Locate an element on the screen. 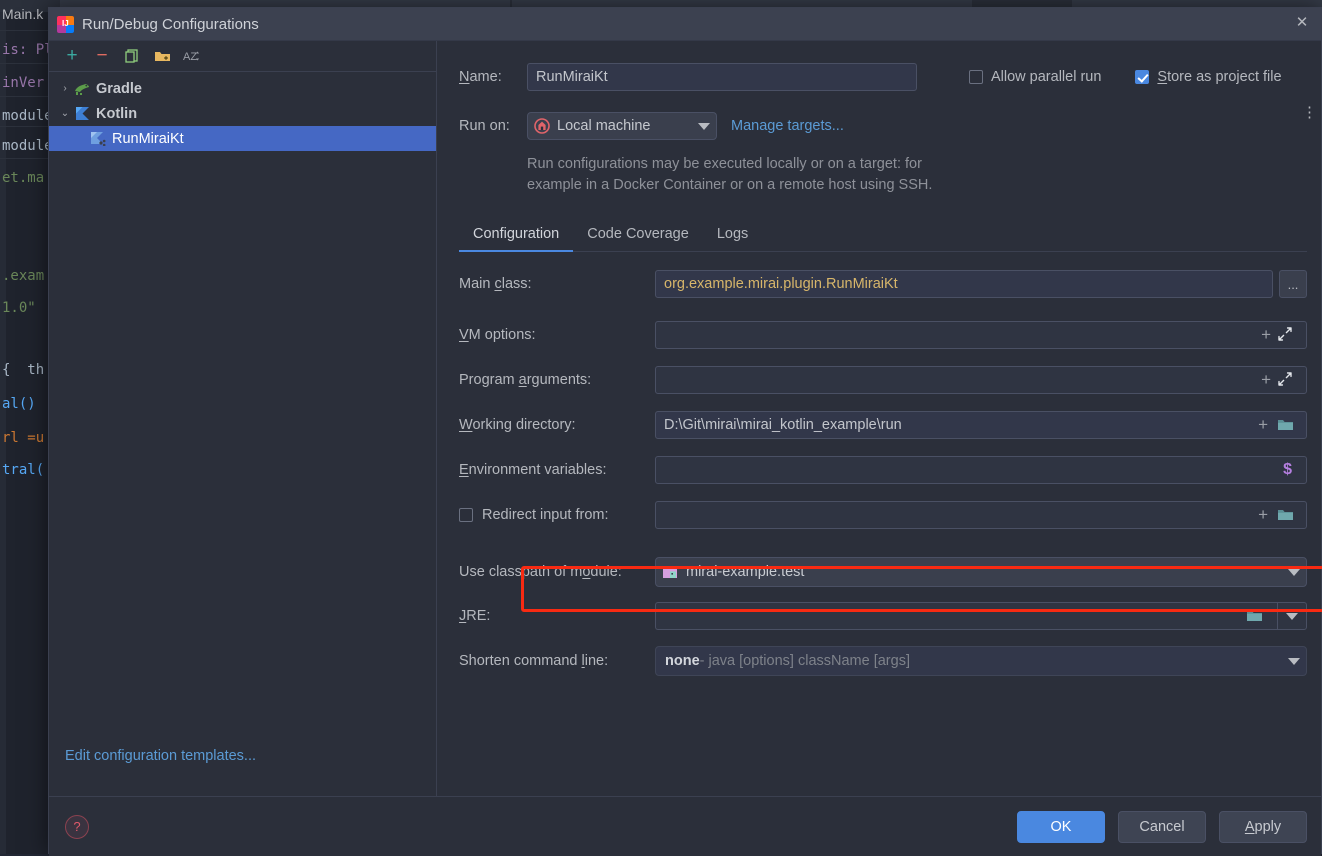  gradle-icon is located at coordinates (82, 89).